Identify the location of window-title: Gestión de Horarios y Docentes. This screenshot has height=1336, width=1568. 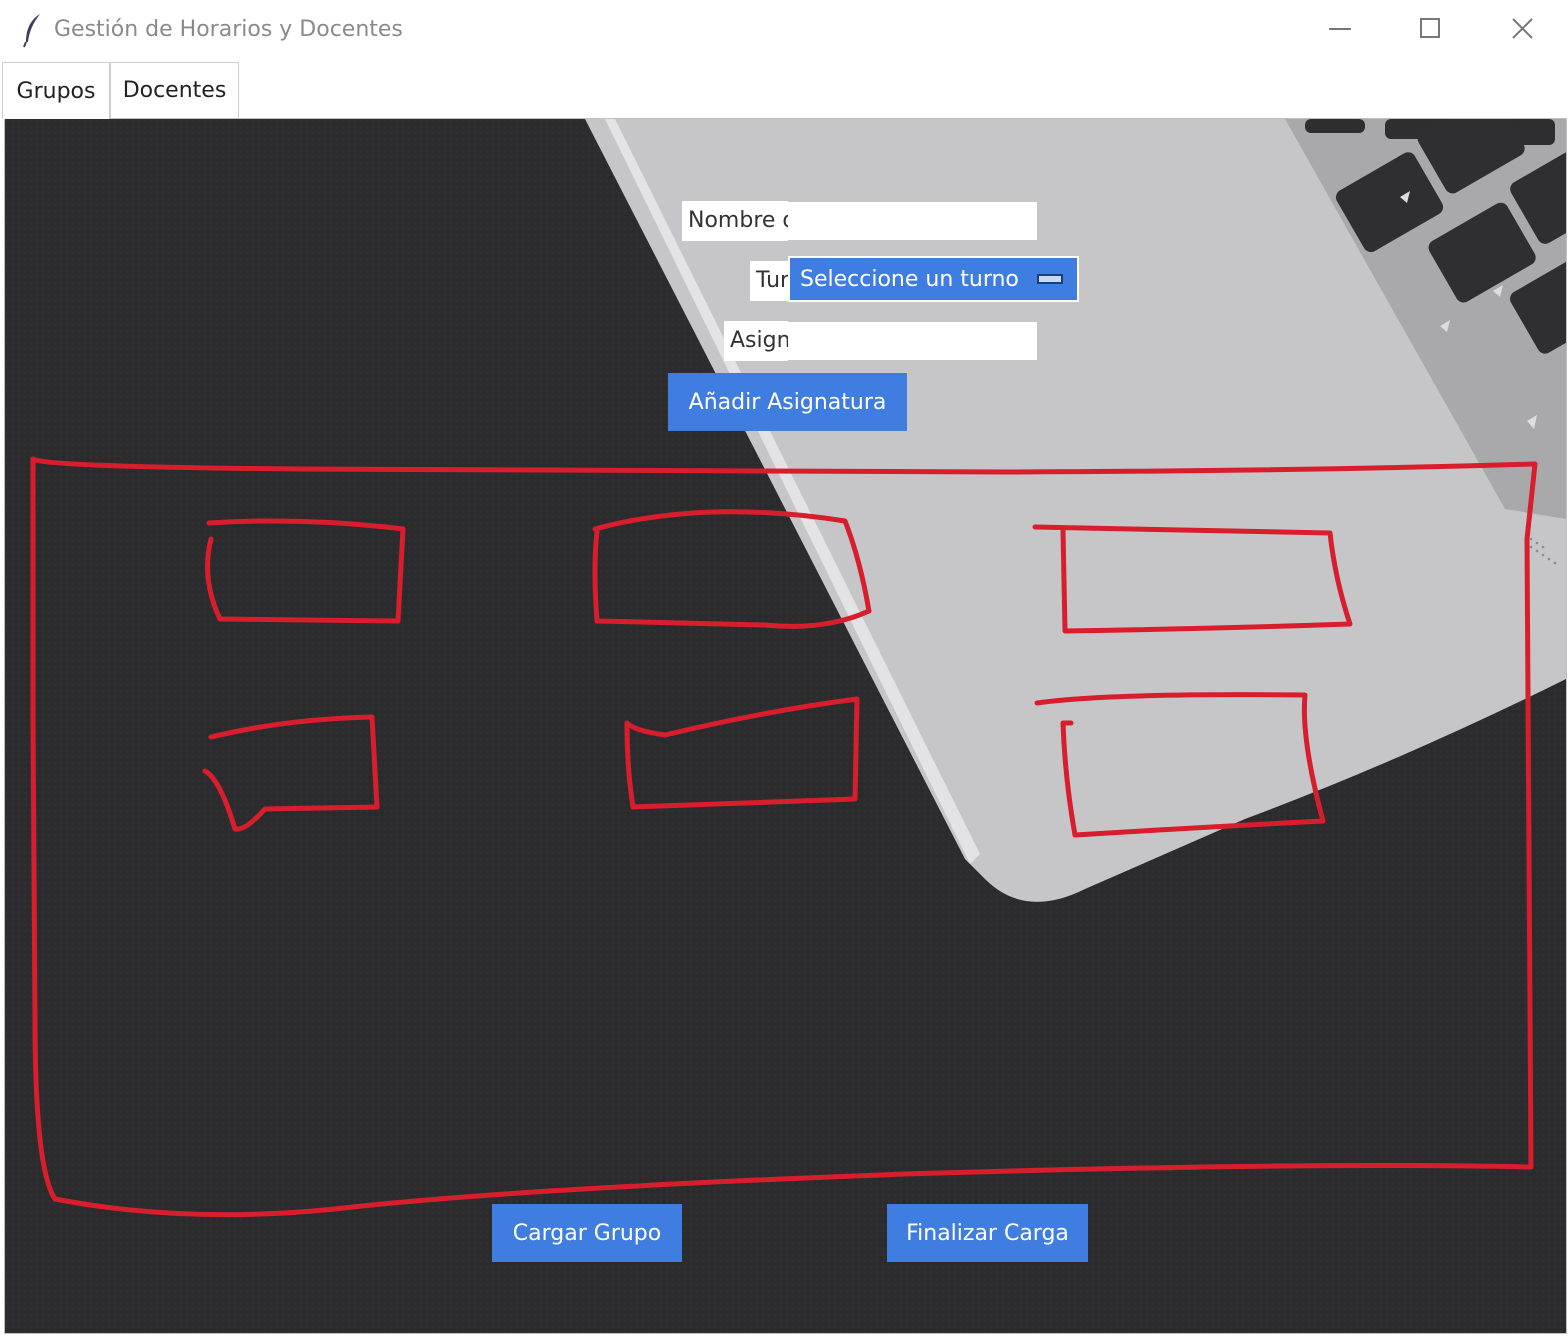
(228, 29).